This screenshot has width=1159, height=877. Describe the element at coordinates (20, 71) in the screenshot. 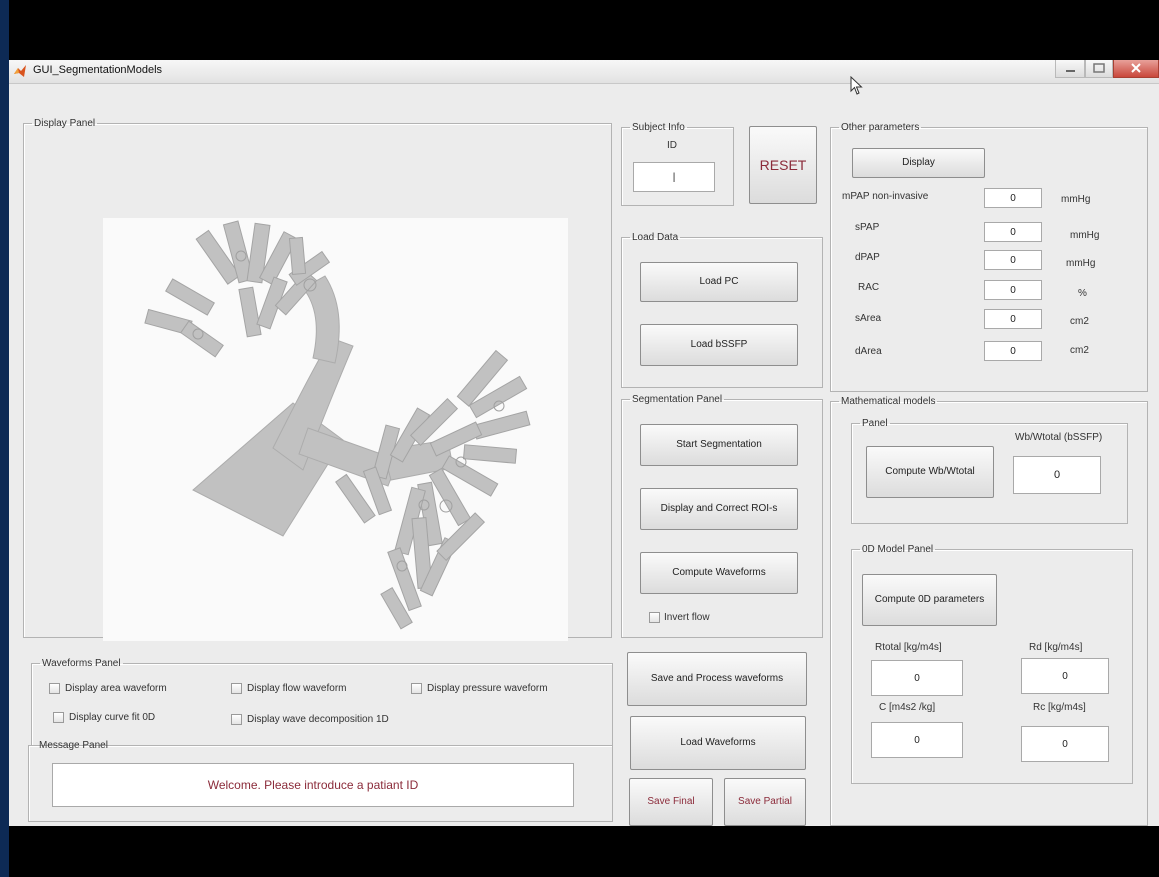

I see `matlab-icon` at that location.